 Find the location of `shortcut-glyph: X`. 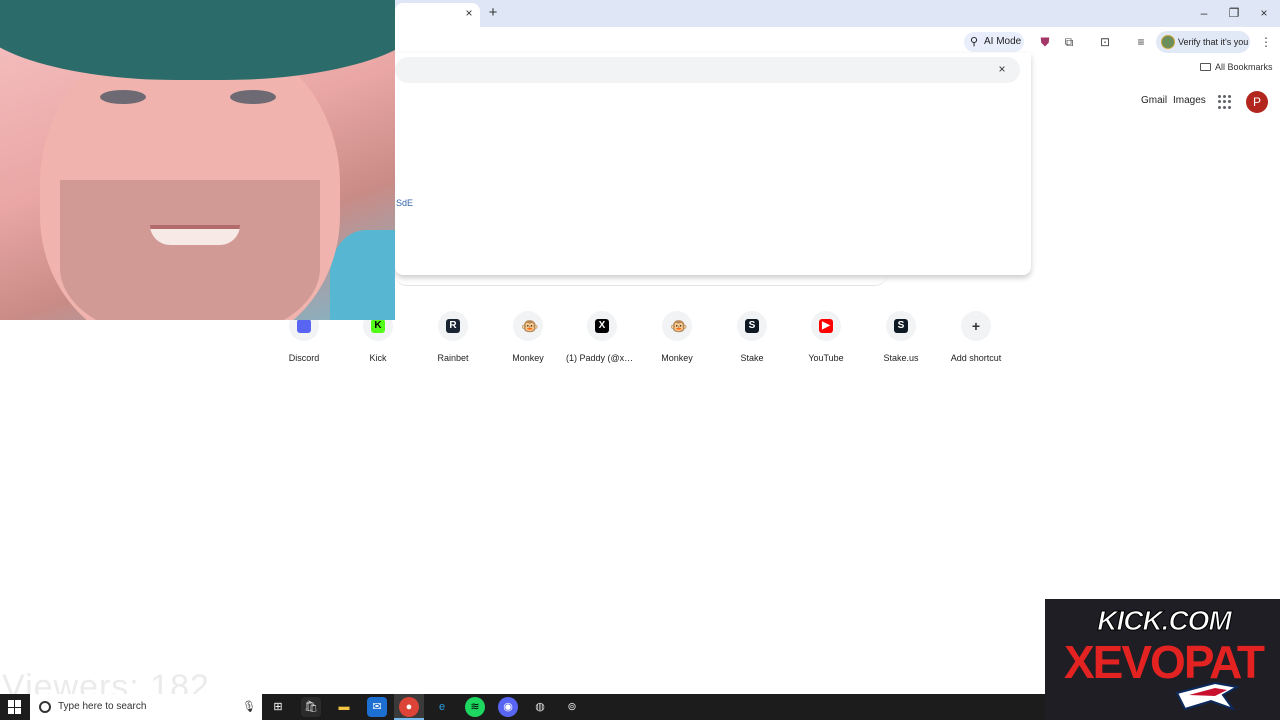

shortcut-glyph: X is located at coordinates (602, 326).